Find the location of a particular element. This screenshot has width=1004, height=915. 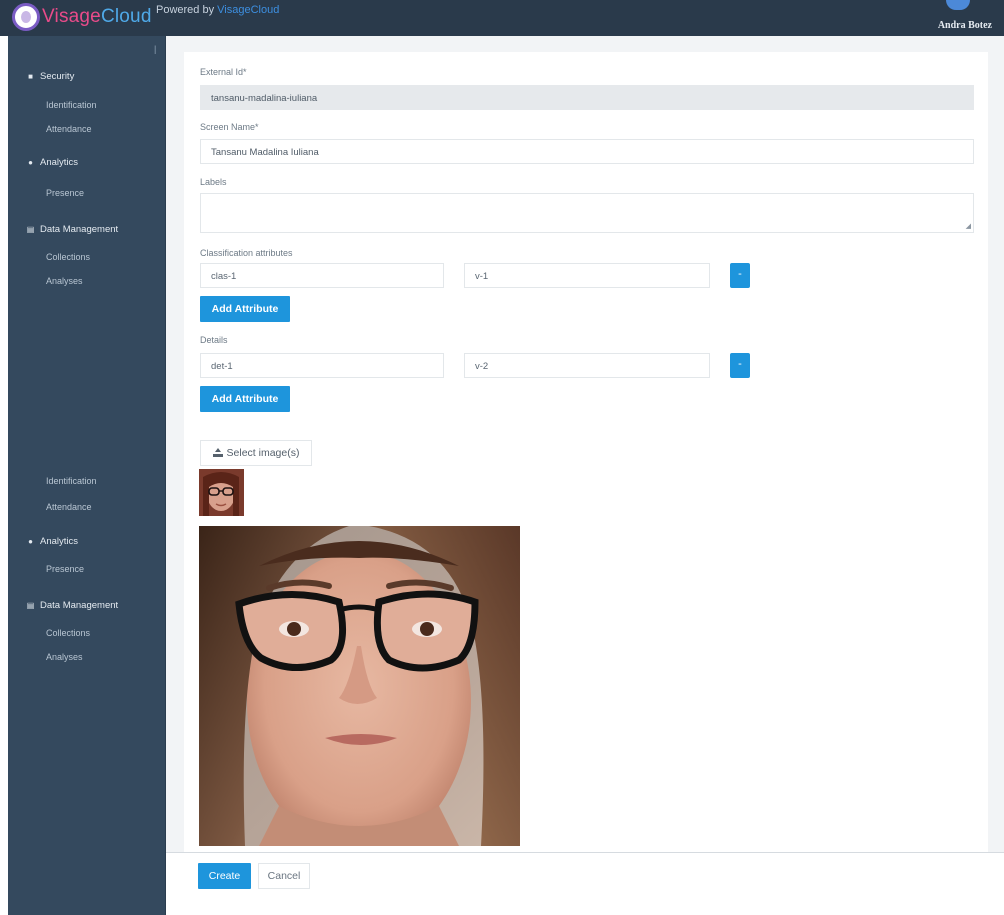

screen-name-label: Screen Name* is located at coordinates (229, 127).